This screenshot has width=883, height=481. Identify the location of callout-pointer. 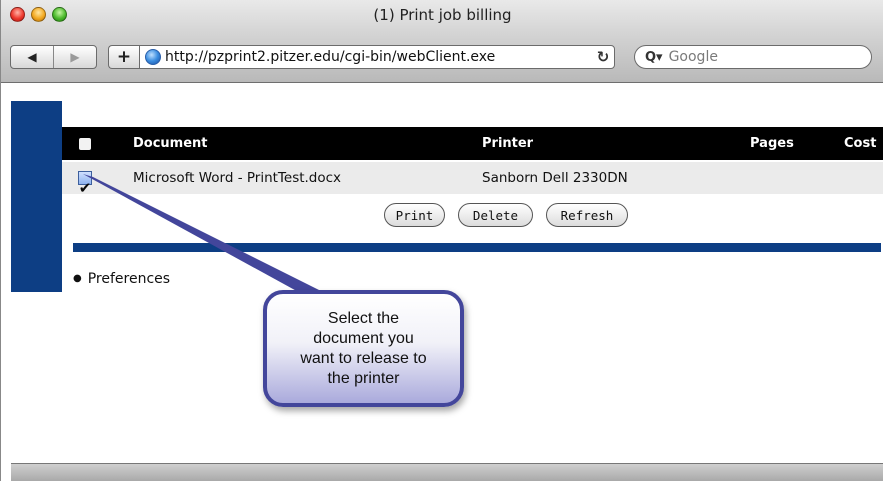
(207, 237).